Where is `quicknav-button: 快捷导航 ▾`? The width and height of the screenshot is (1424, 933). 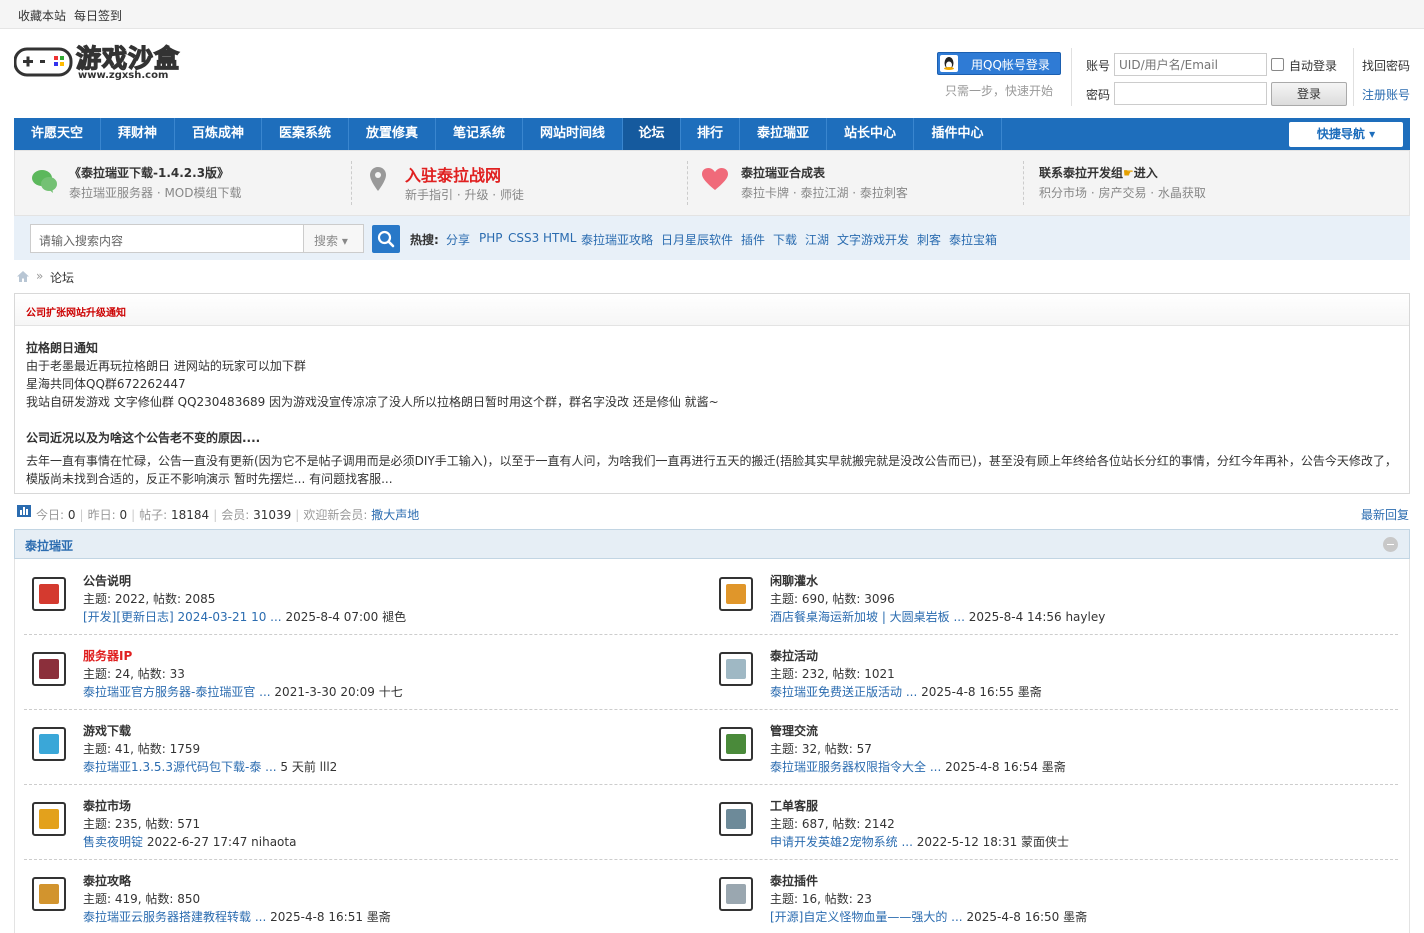
quicknav-button: 快捷导航 ▾ is located at coordinates (1346, 134).